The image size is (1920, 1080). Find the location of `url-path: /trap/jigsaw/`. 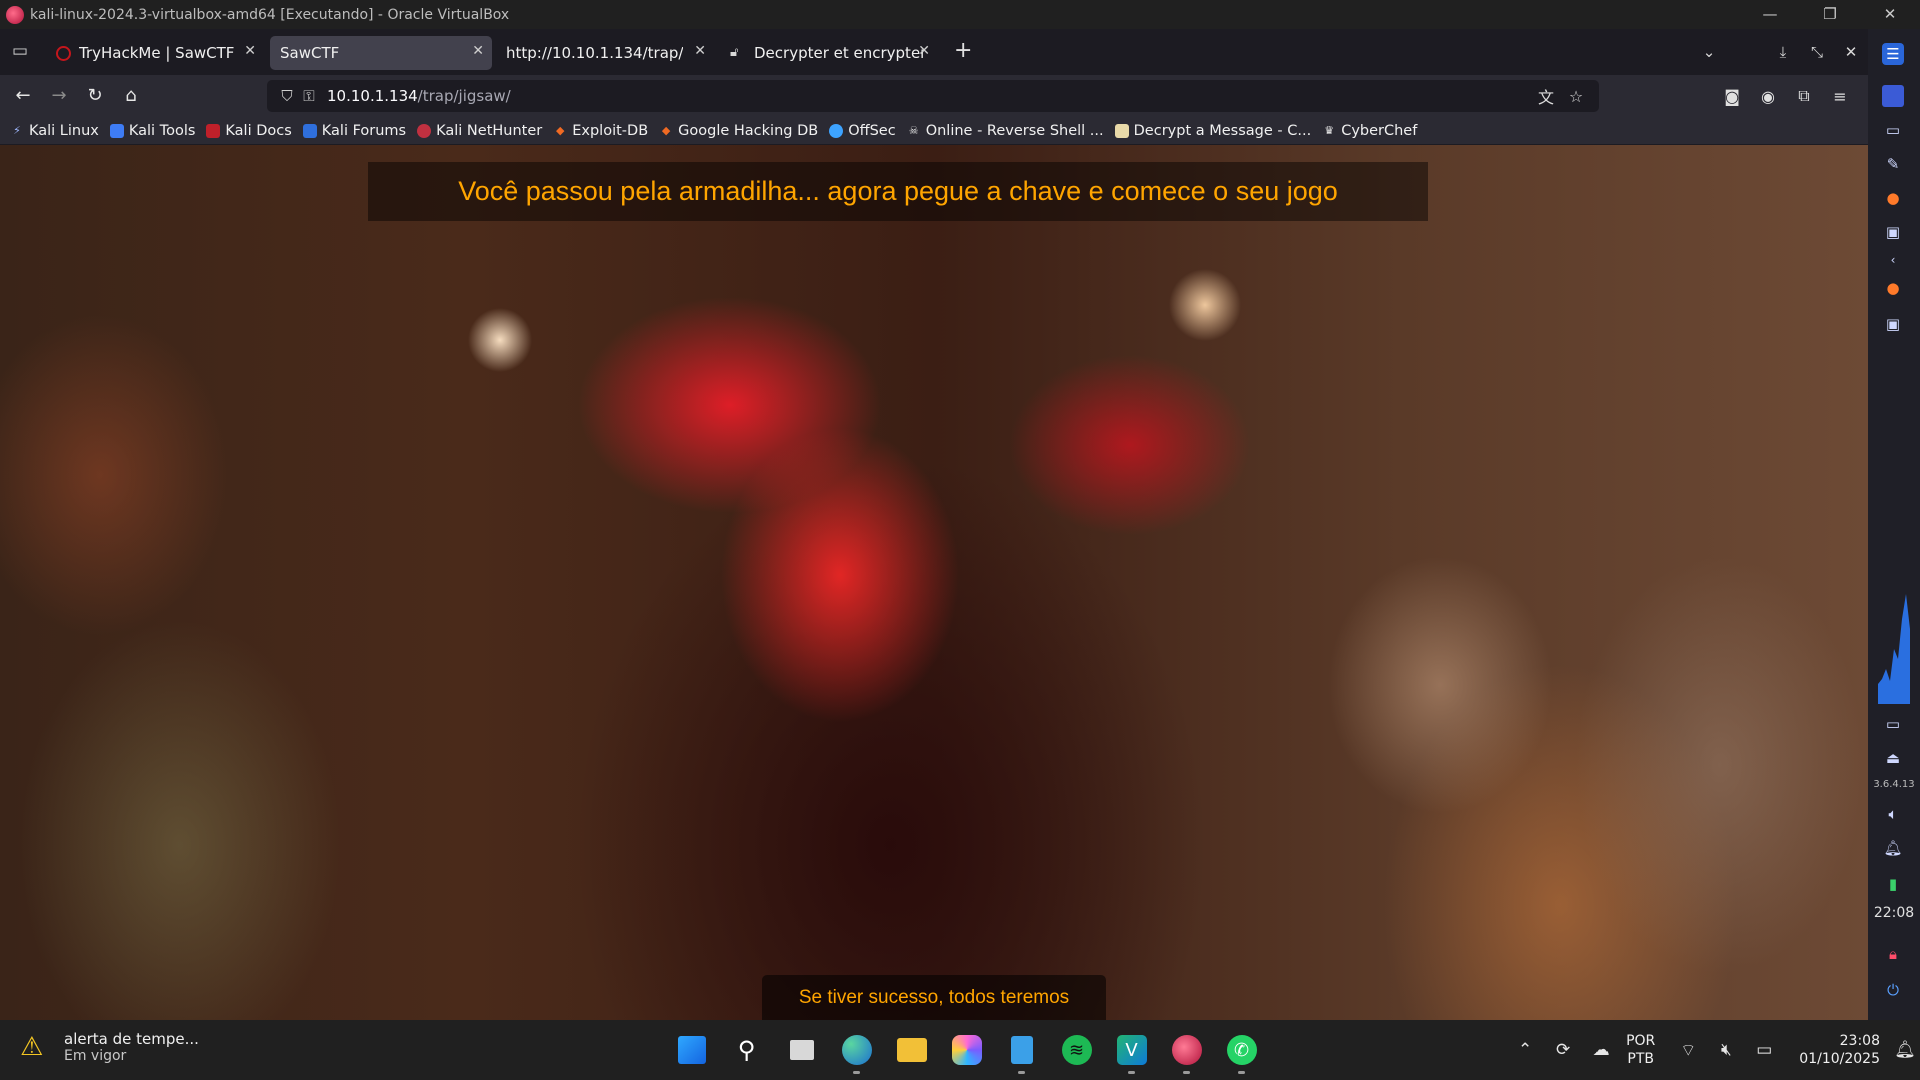

url-path: /trap/jigsaw/ is located at coordinates (464, 96).